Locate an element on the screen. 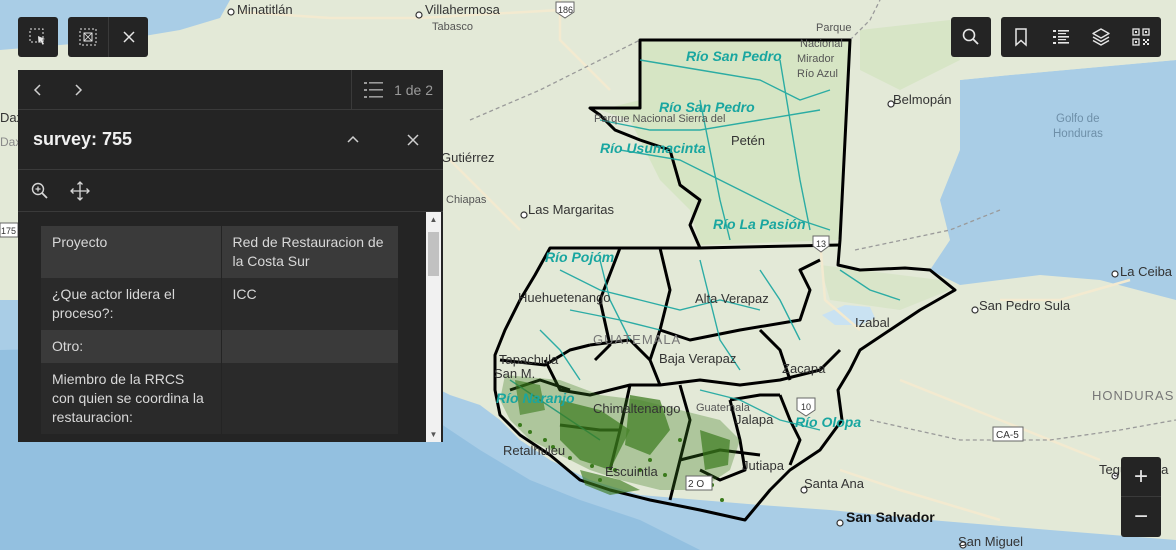  select-toolbar is located at coordinates (38, 37).